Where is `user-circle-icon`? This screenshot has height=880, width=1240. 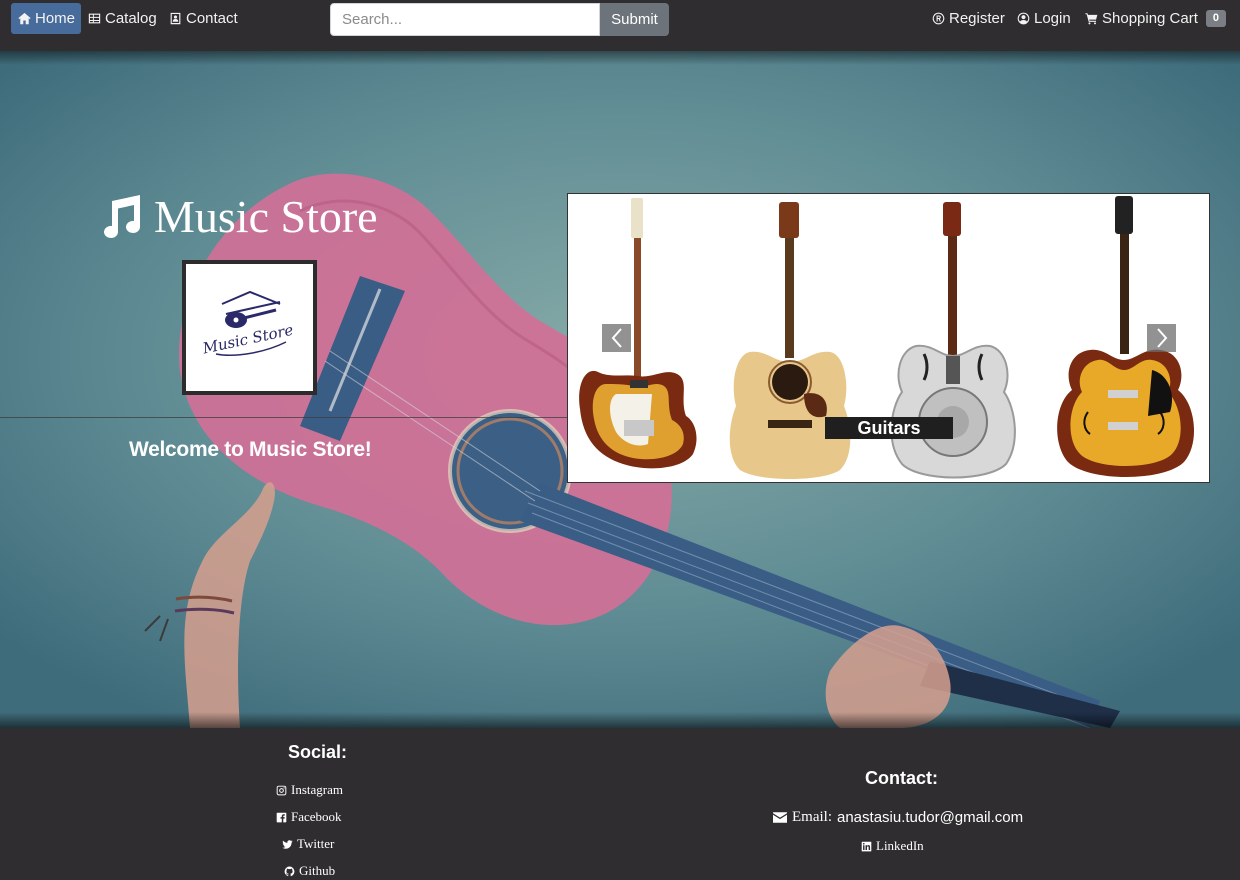 user-circle-icon is located at coordinates (1023, 18).